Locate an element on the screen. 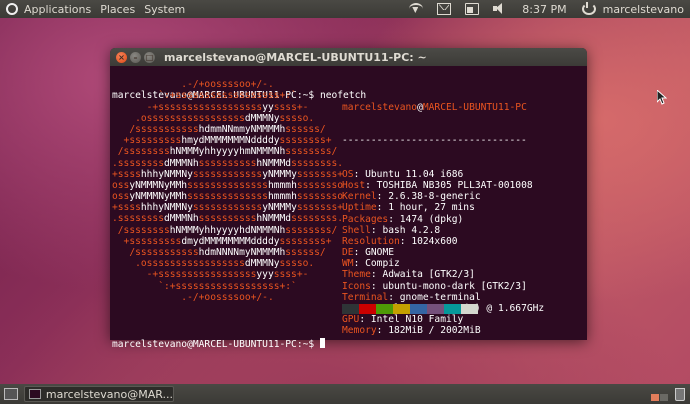 The image size is (690, 404). info-field: OS: Ubuntu 11.04 i686 is located at coordinates (443, 174).